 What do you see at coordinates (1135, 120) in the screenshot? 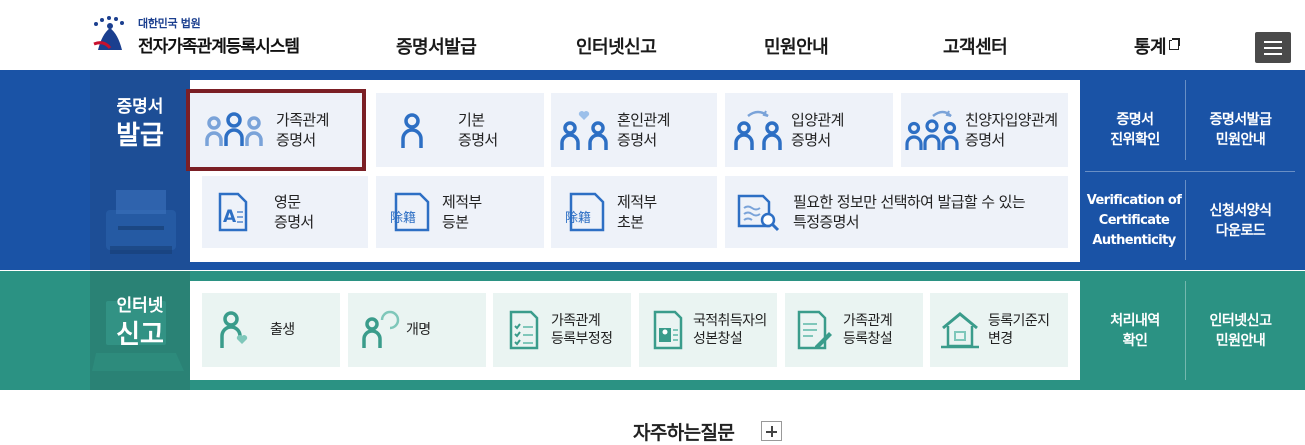
I see `side-link-line1: 증명서` at bounding box center [1135, 120].